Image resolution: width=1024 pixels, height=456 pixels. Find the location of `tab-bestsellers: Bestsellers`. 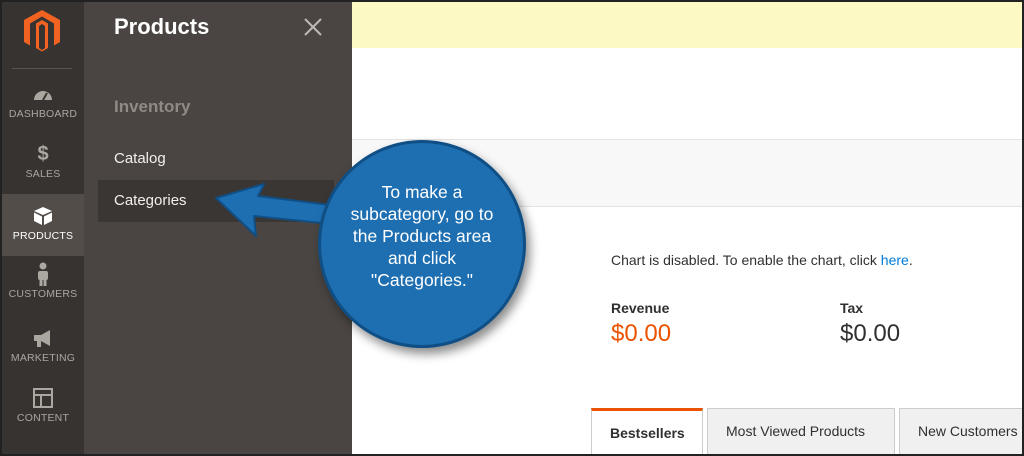

tab-bestsellers: Bestsellers is located at coordinates (647, 431).